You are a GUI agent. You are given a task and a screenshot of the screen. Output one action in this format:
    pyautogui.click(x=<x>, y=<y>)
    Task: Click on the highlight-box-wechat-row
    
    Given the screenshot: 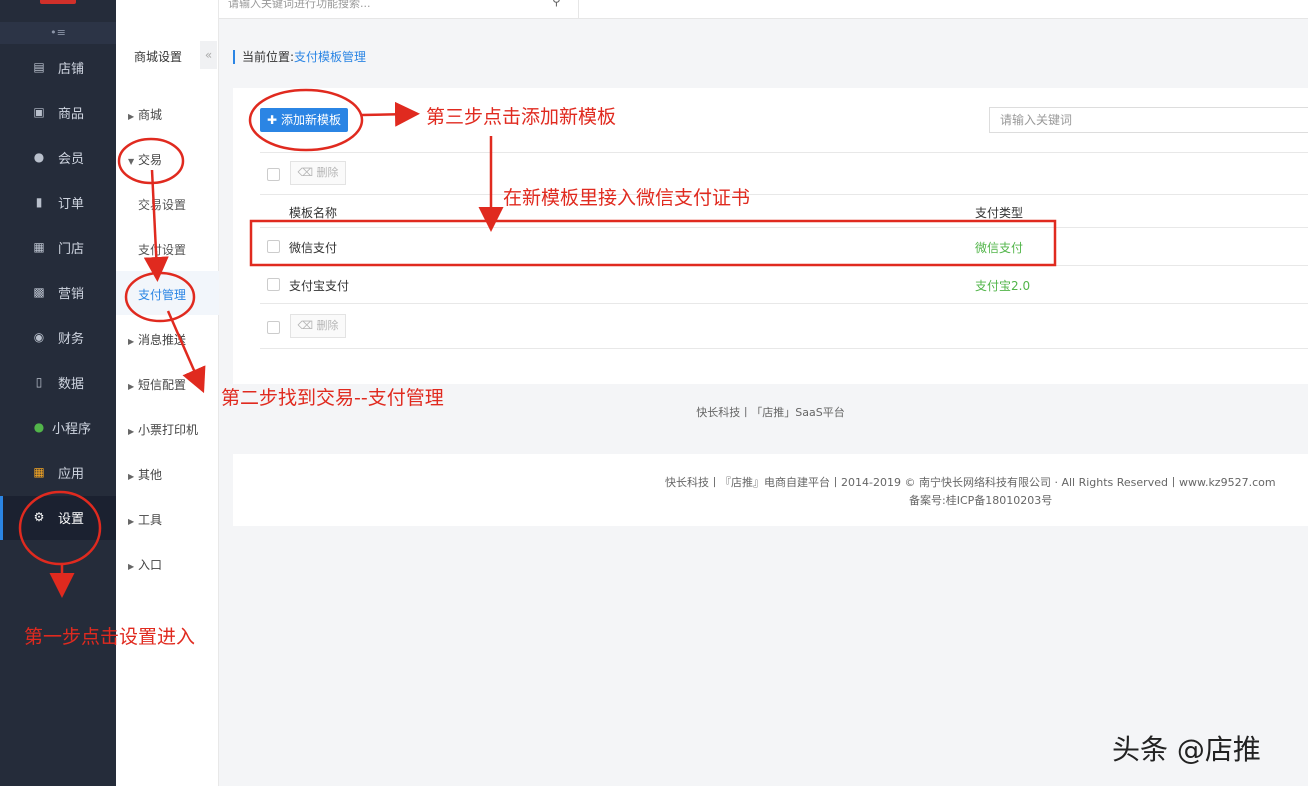 What is the action you would take?
    pyautogui.click(x=653, y=243)
    